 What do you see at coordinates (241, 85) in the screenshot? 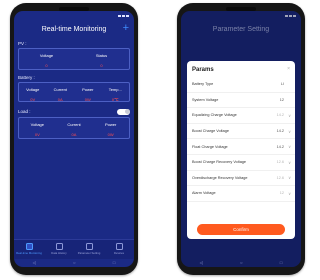
I see `param-row: Battery Type LI` at bounding box center [241, 85].